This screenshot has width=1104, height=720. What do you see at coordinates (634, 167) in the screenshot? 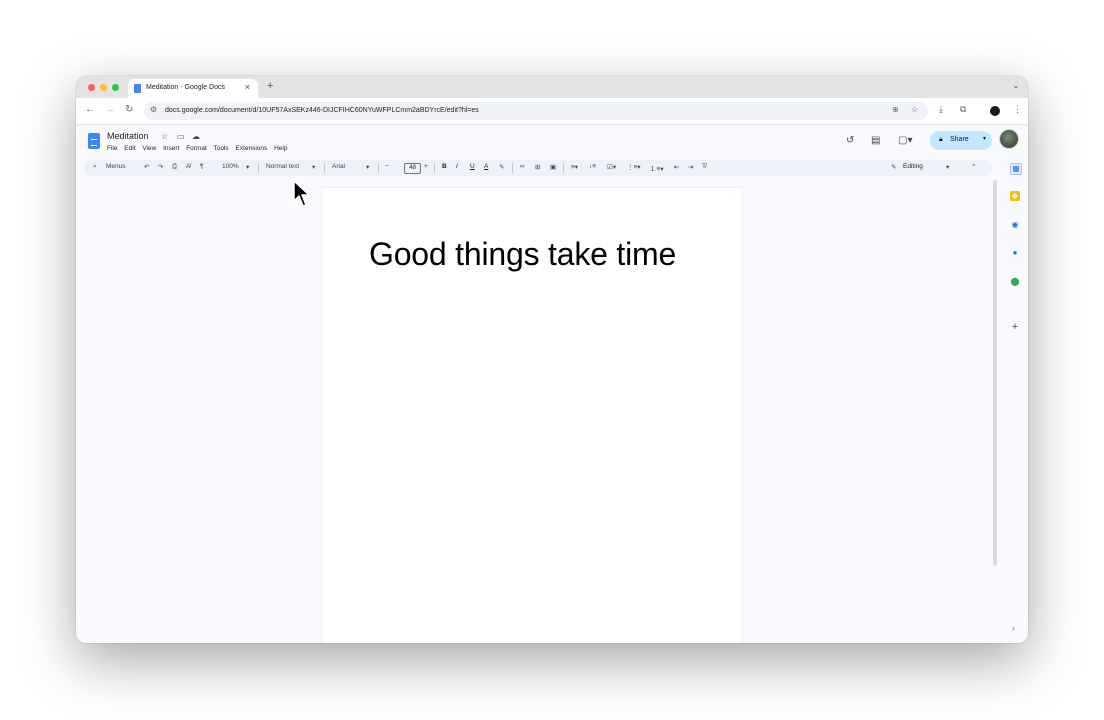
I see `bulleted-list-icon: ⋮≡▾` at bounding box center [634, 167].